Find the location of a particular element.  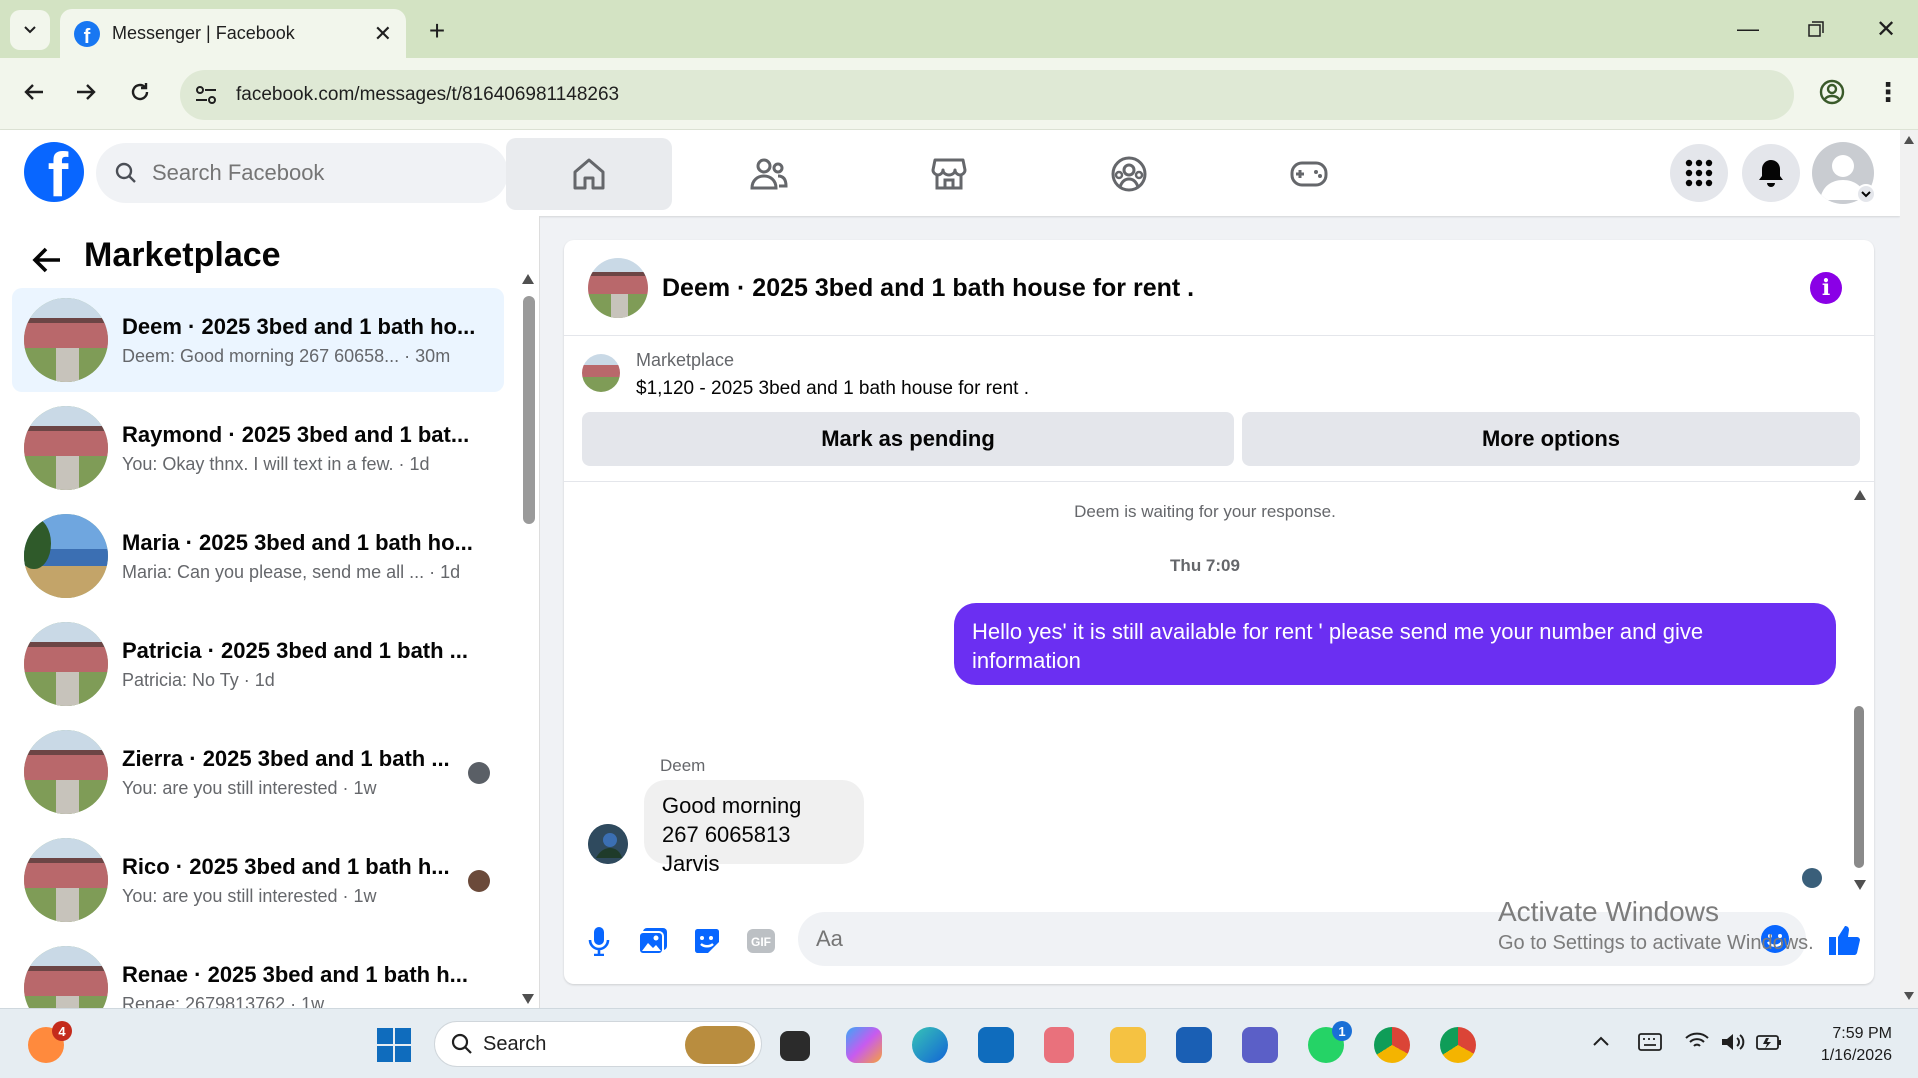

volume-icon is located at coordinates (1733, 1042).